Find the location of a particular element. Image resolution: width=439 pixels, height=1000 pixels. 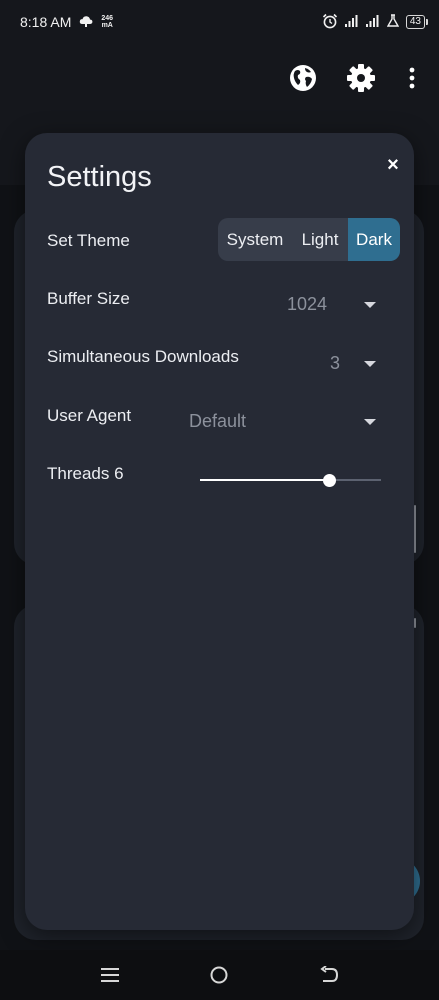

threads-label: Threads 6 is located at coordinates (85, 473).